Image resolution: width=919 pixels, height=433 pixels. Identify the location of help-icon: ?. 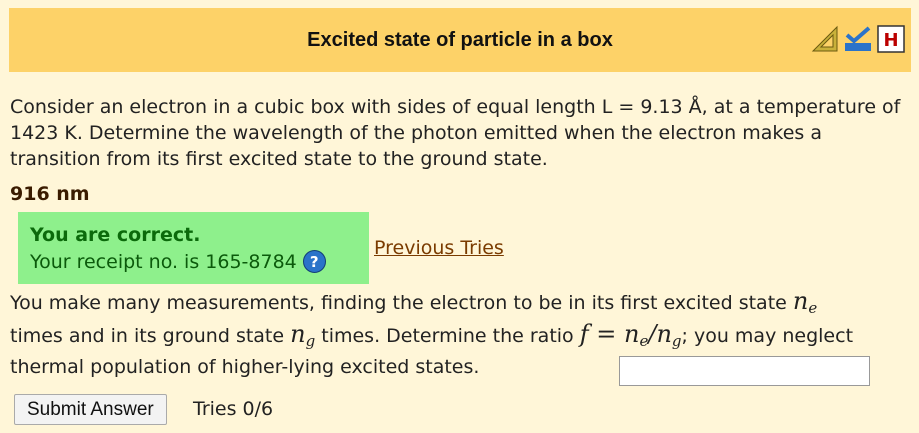
(314, 261).